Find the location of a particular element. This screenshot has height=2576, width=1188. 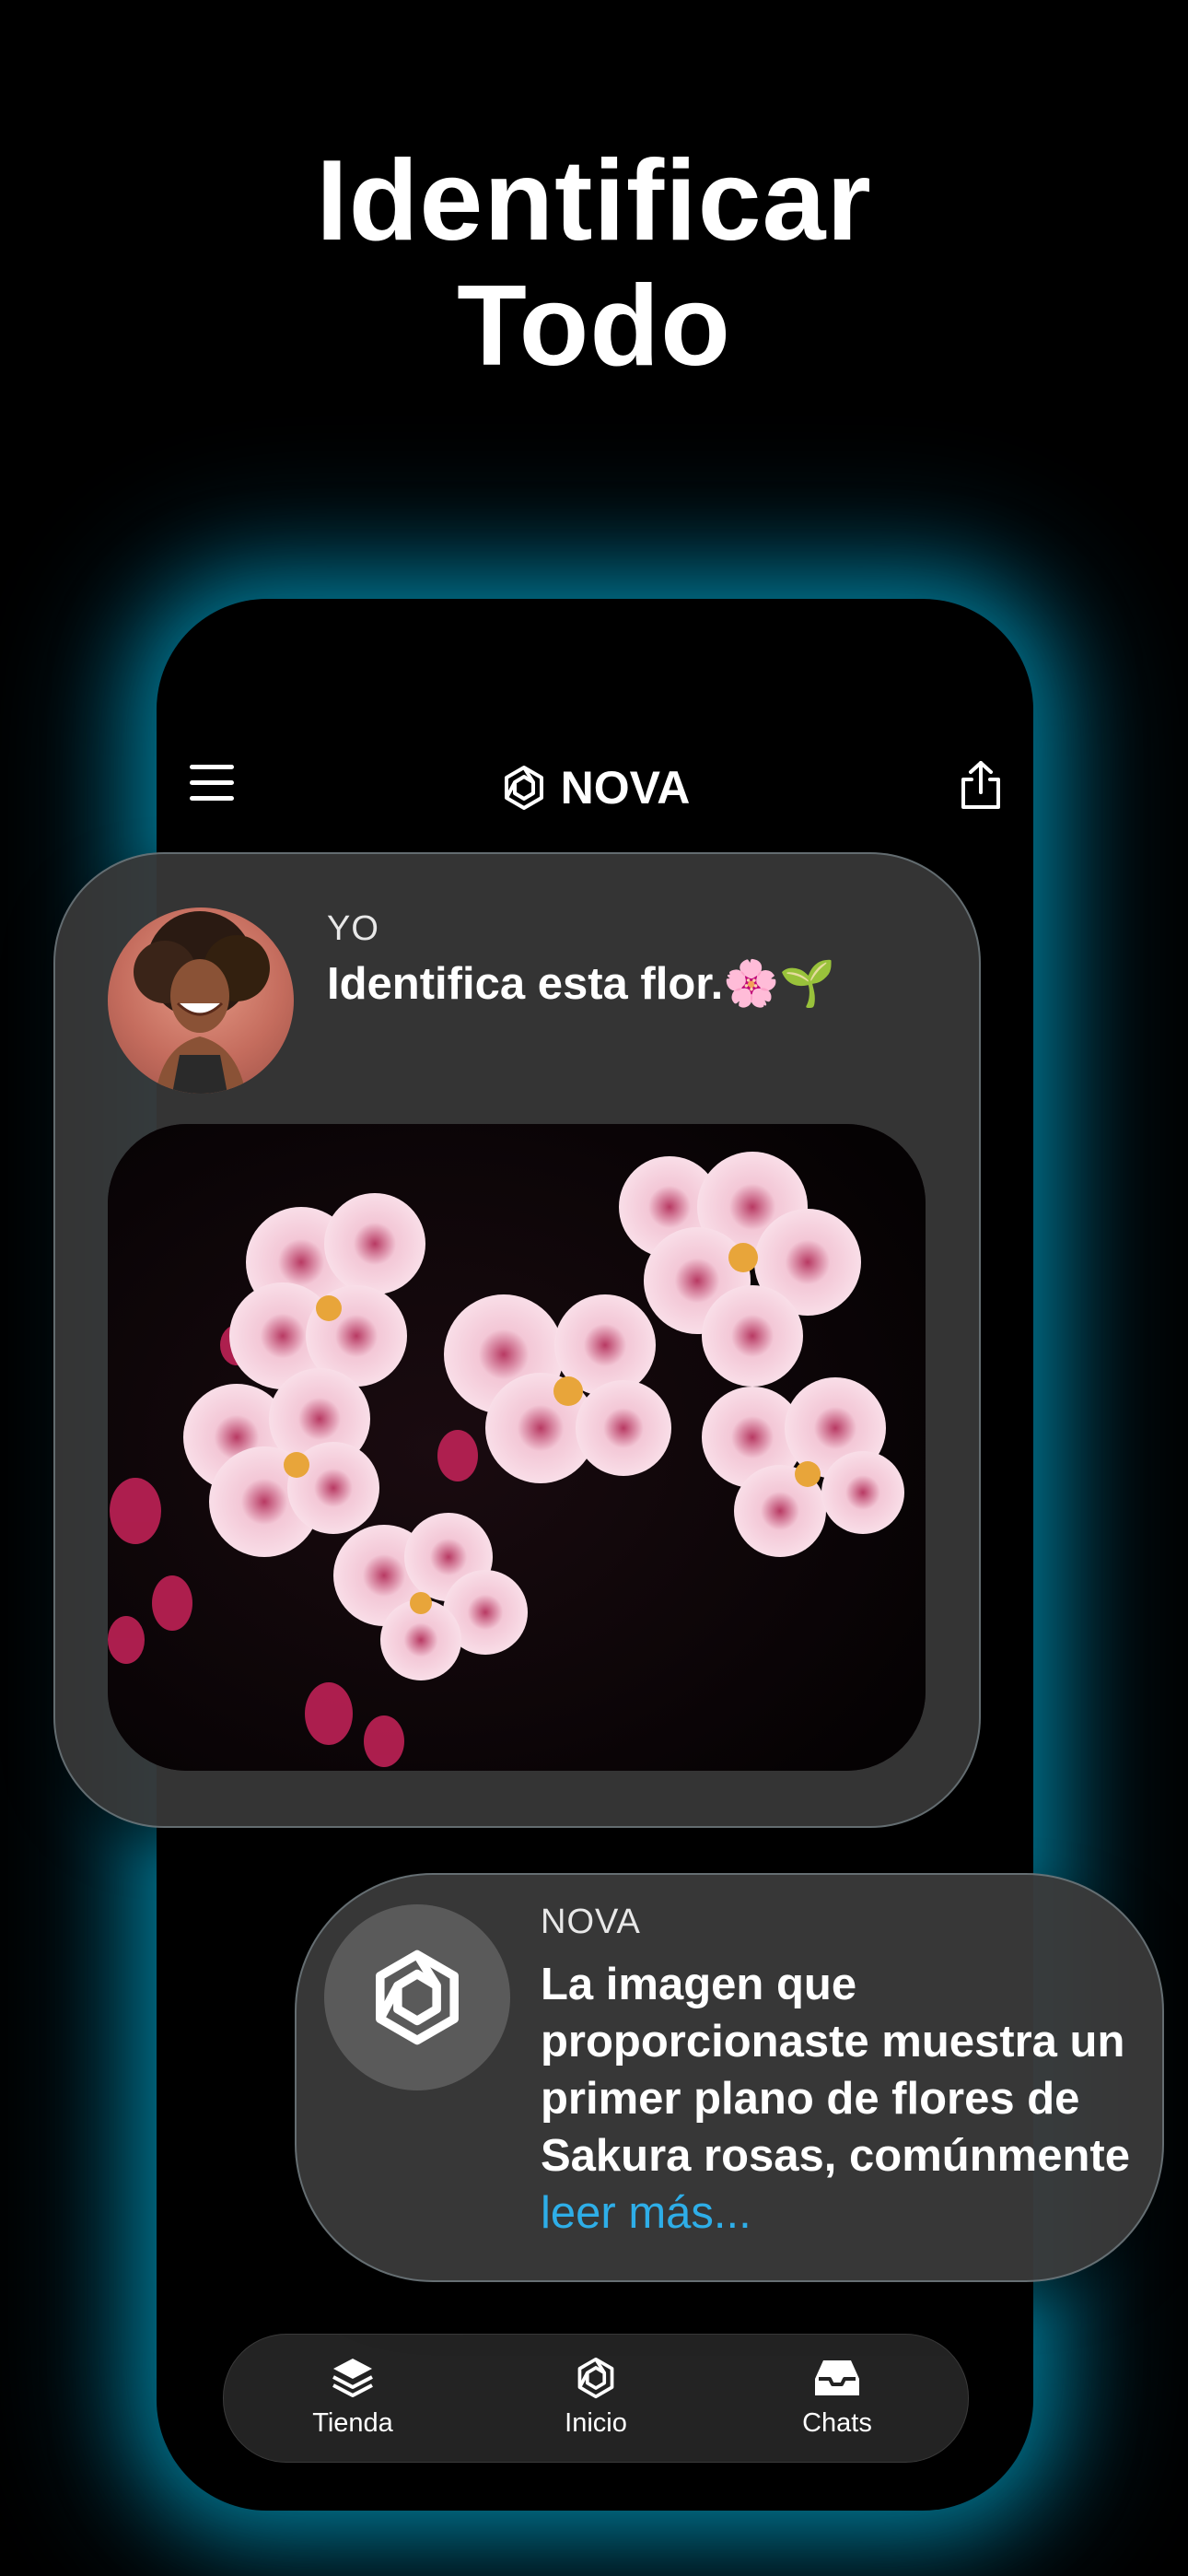

app-brand: NOVA is located at coordinates (595, 787).